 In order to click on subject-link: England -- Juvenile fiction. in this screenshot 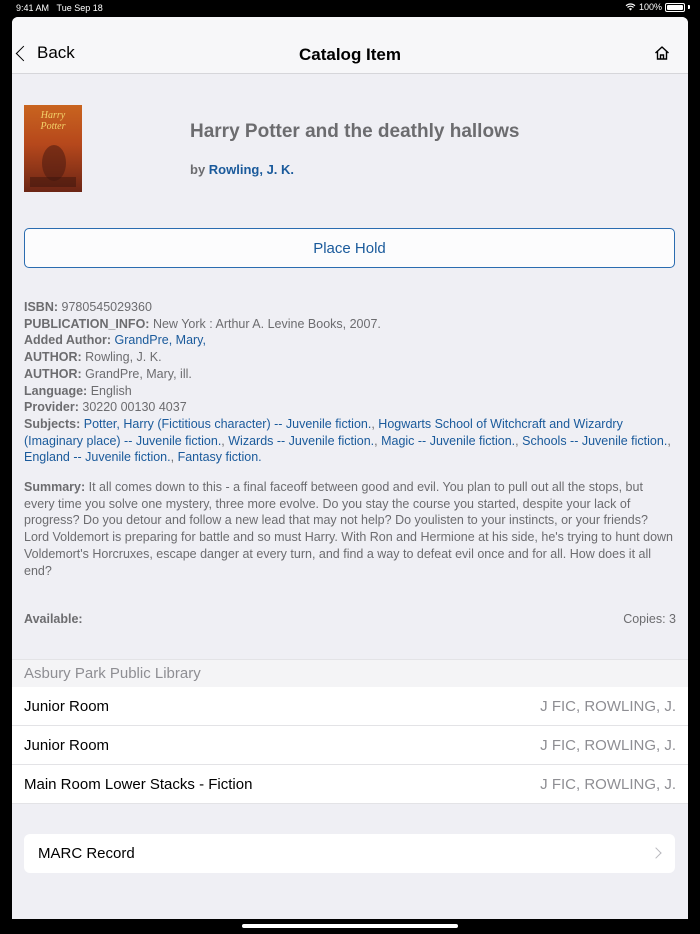, I will do `click(97, 457)`.